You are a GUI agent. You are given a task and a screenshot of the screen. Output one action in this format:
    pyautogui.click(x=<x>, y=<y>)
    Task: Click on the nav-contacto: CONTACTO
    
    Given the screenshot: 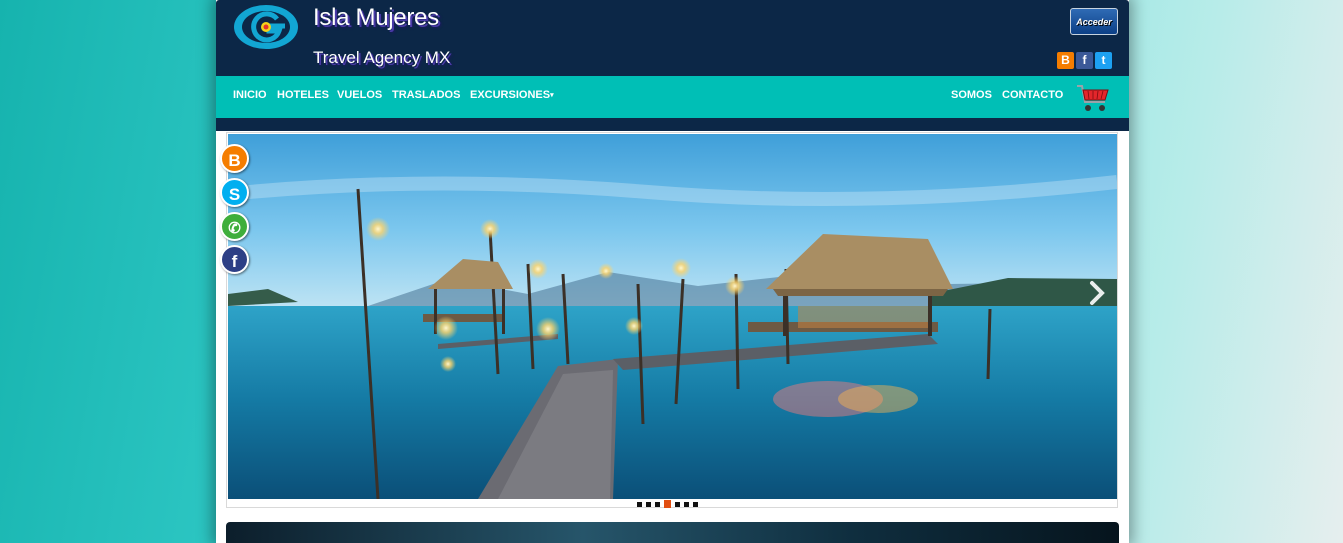 What is the action you would take?
    pyautogui.click(x=1032, y=95)
    